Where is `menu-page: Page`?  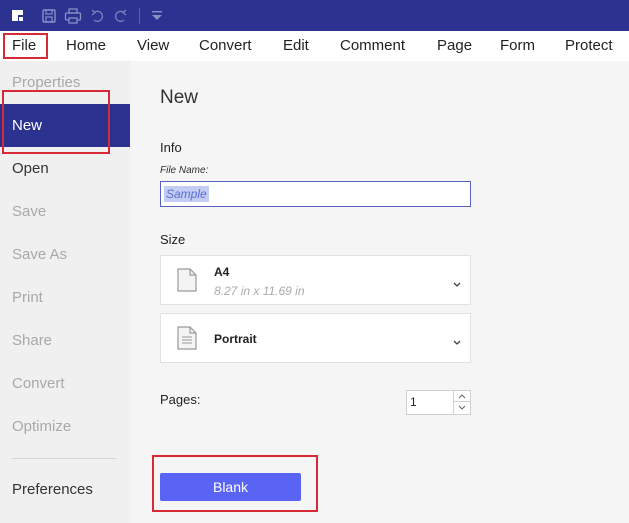 menu-page: Page is located at coordinates (454, 46).